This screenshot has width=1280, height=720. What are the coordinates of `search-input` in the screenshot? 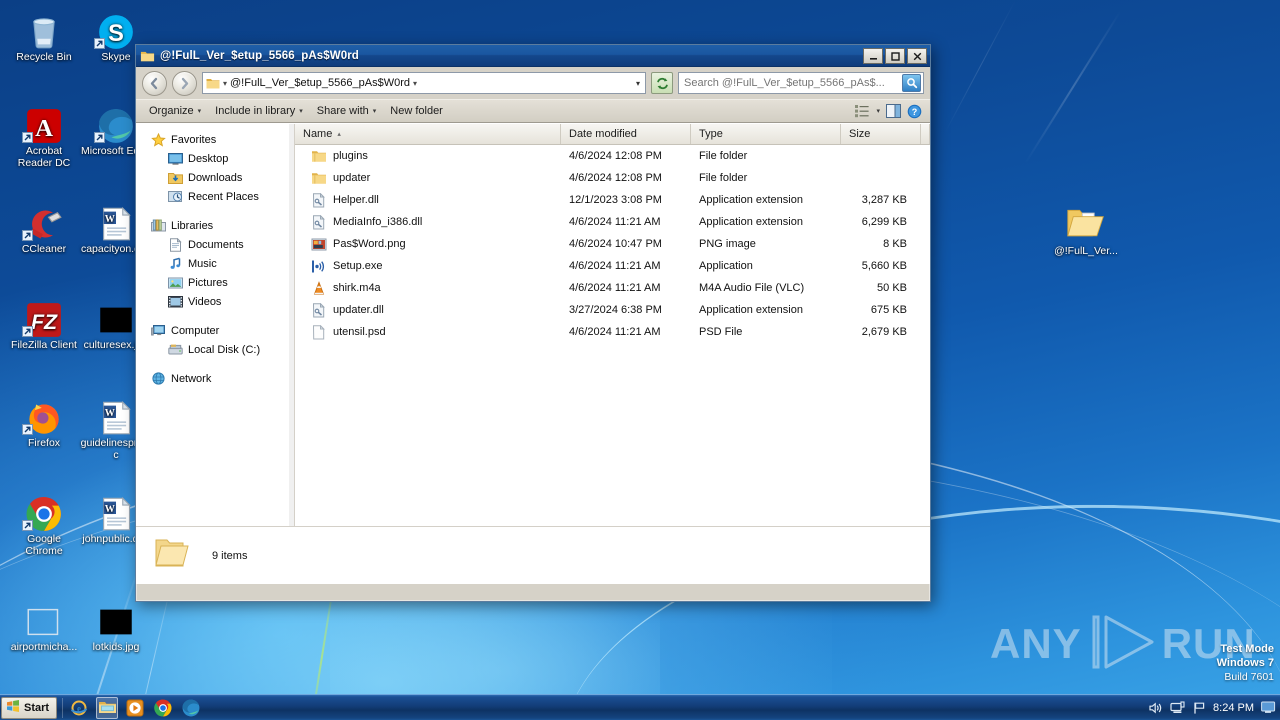 It's located at (791, 83).